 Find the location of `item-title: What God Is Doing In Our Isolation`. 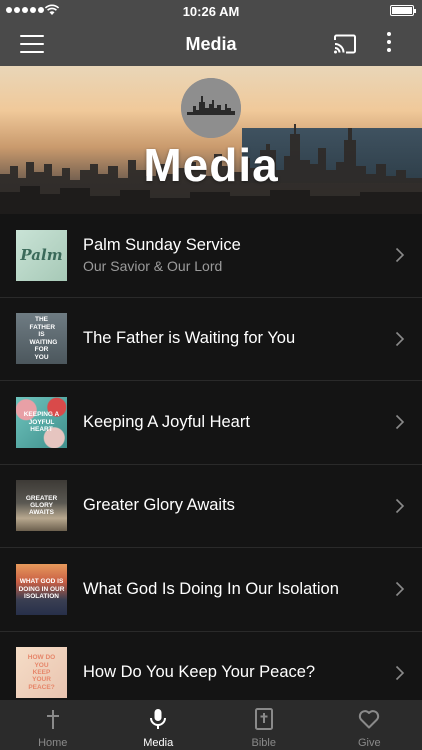

item-title: What God Is Doing In Our Isolation is located at coordinates (211, 588).